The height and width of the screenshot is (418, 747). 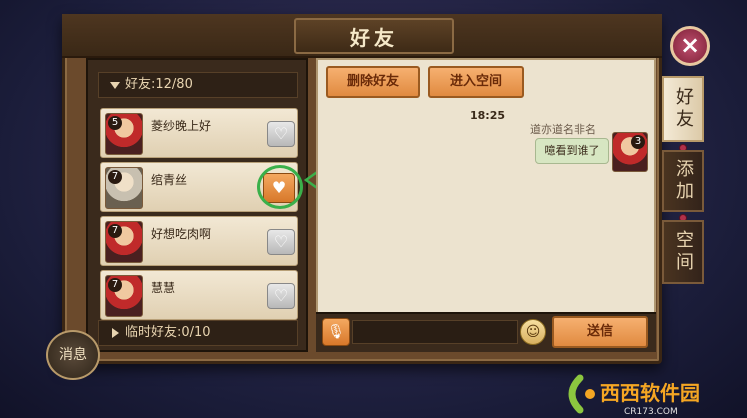 I want to click on smiley-icon: ☺, so click(x=533, y=332).